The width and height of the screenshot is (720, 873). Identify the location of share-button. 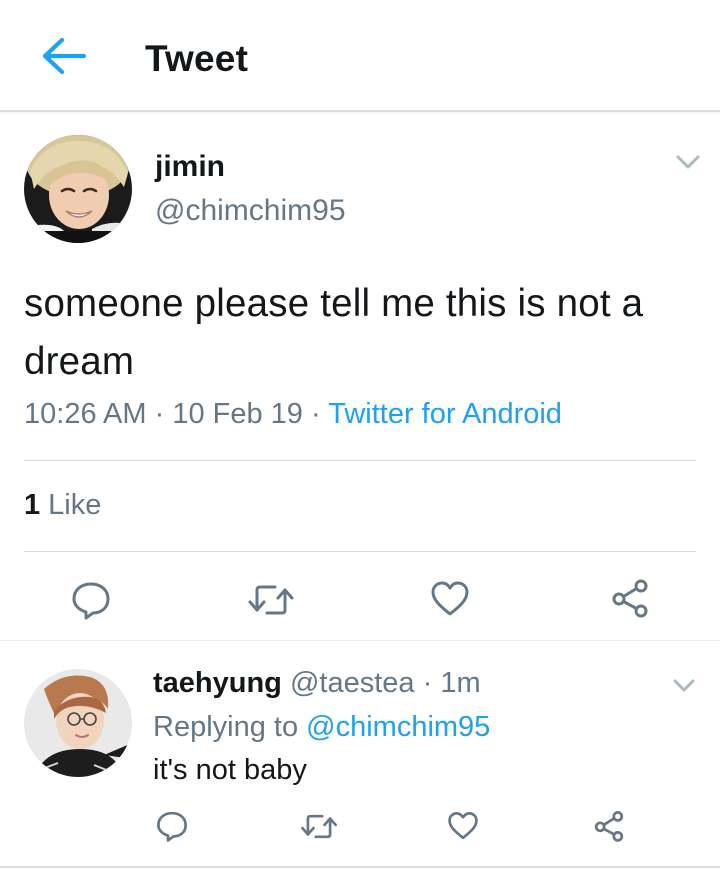
(630, 600).